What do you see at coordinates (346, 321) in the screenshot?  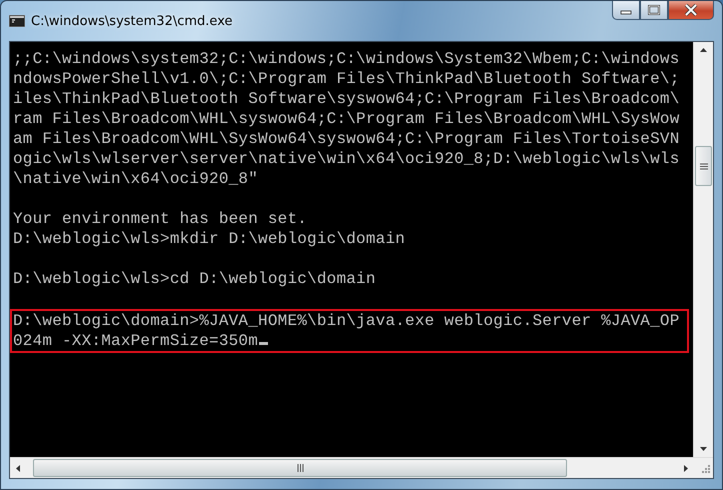 I see `console-line: D:\weblogic\domain>%JAVA_HOME%\bin\java.exe weblogic.Server %JAVA_OP` at bounding box center [346, 321].